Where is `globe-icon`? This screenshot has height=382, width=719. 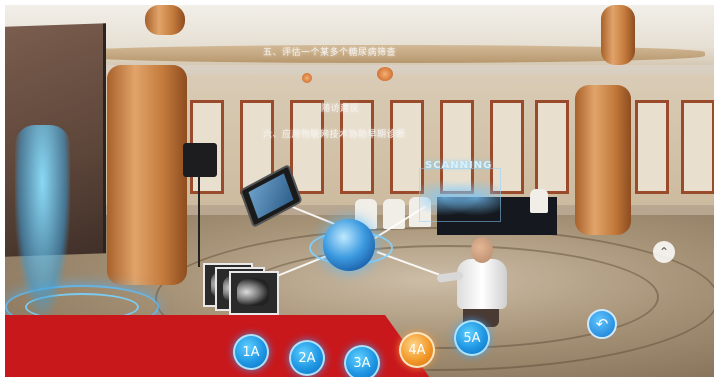 globe-icon is located at coordinates (349, 245).